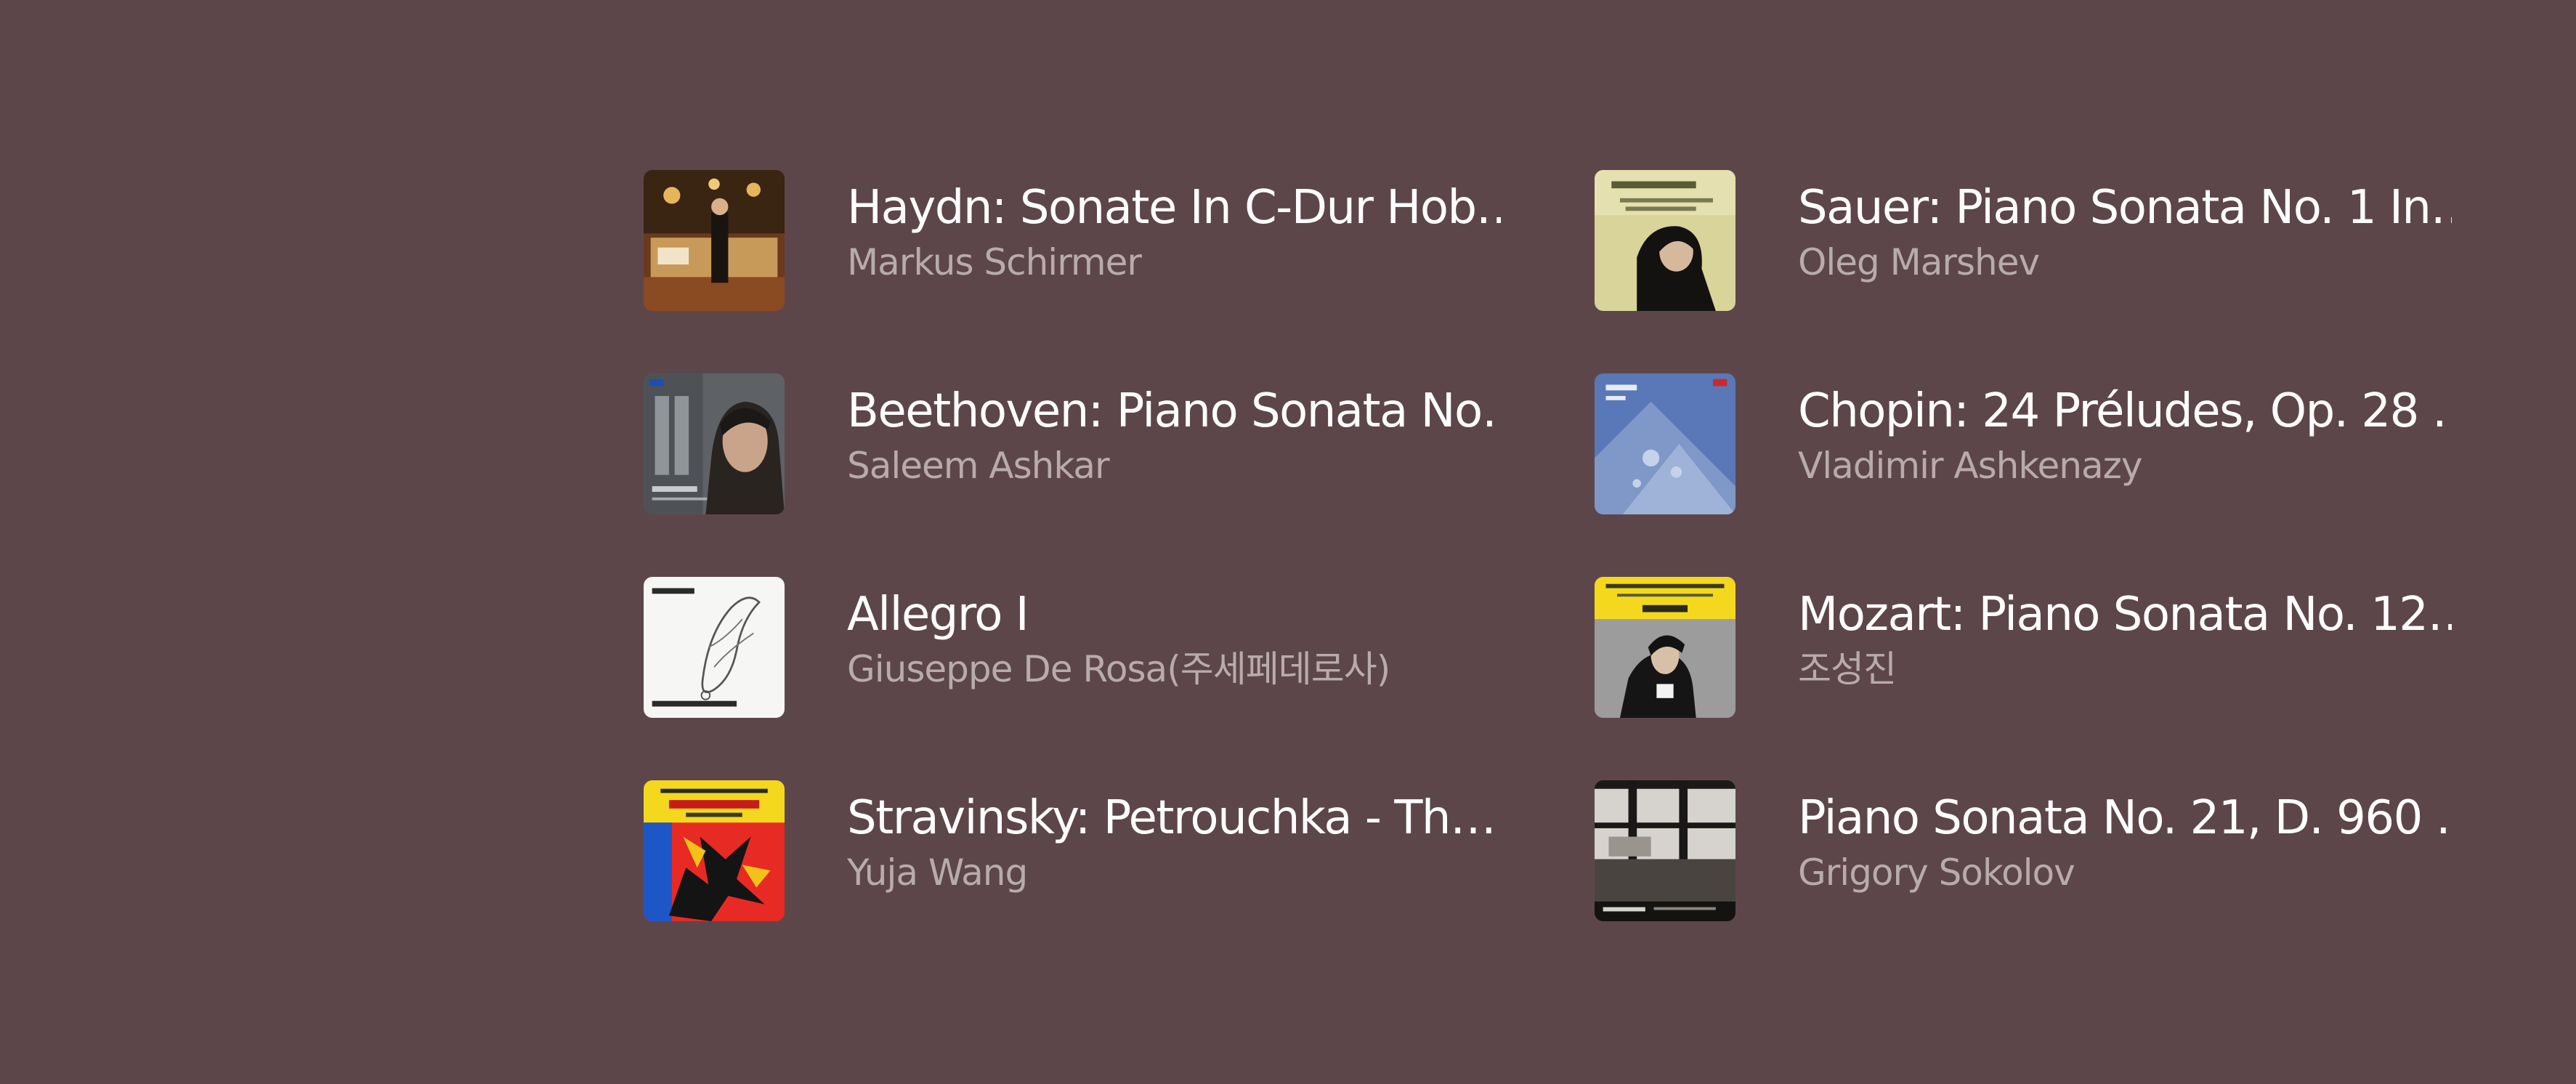 This screenshot has width=2576, height=1084. Describe the element at coordinates (1665, 851) in the screenshot. I see `album-cover-schubert` at that location.